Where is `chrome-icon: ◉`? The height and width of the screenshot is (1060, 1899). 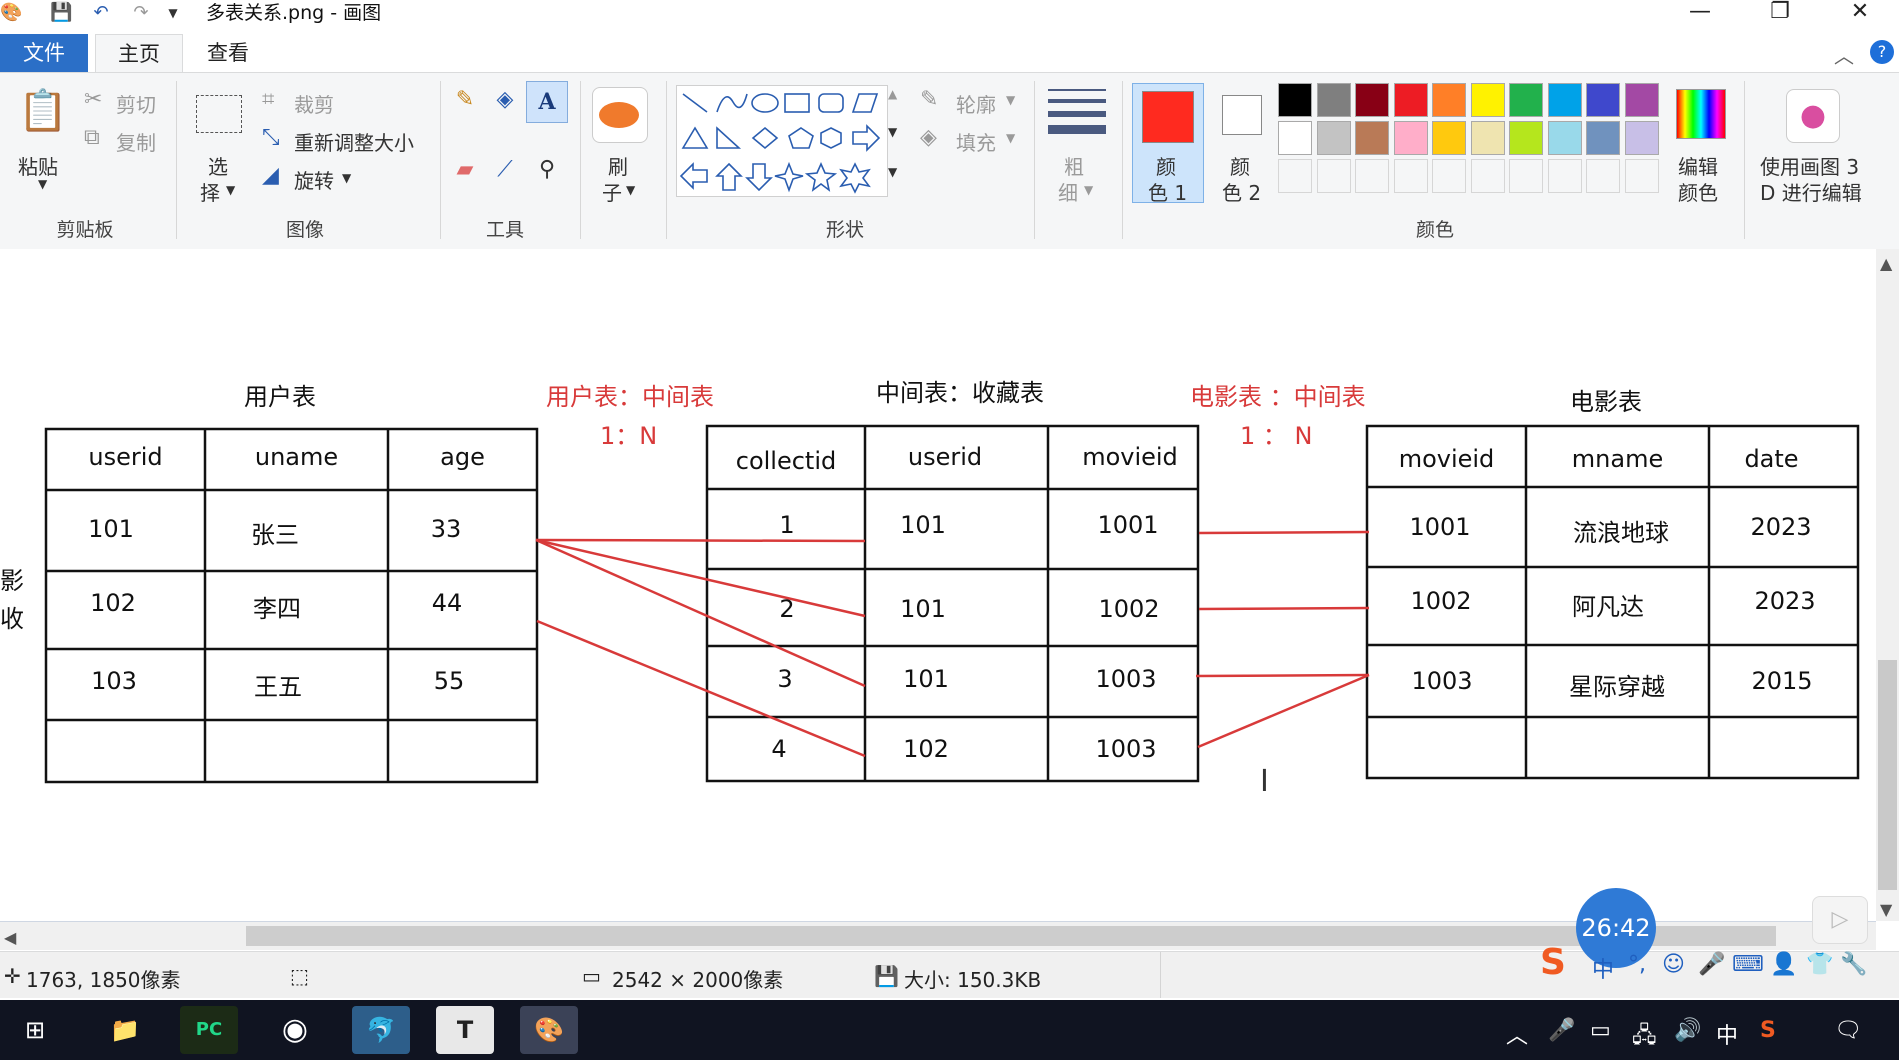 chrome-icon: ◉ is located at coordinates (295, 1030).